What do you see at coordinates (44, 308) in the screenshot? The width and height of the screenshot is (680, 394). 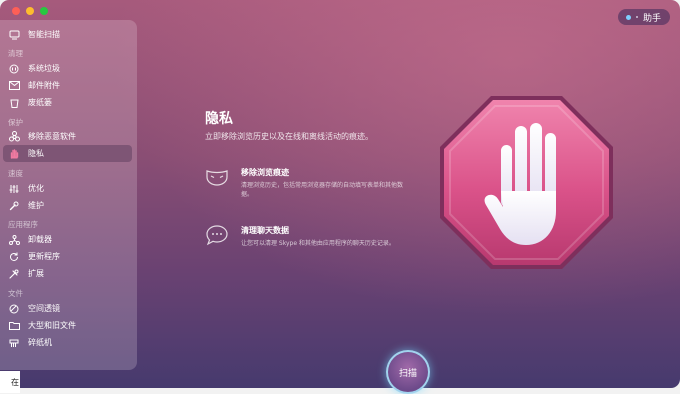 I see `sidebar-item-label: 空间透镜` at bounding box center [44, 308].